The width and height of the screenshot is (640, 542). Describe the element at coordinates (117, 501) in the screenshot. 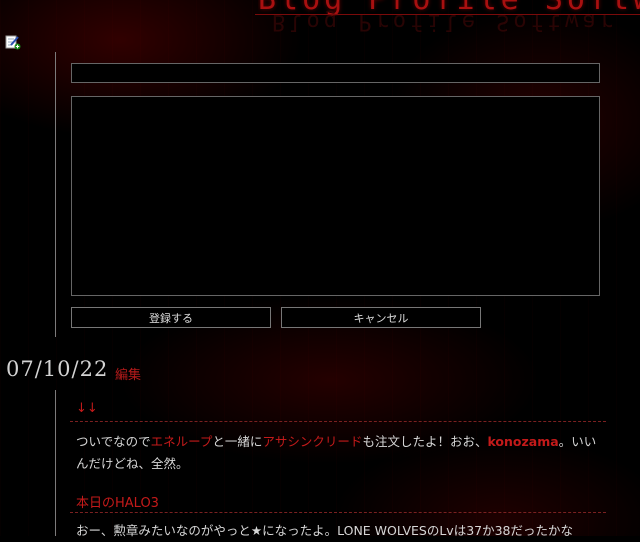

I see `post-title-2: 本日のHALO3` at that location.